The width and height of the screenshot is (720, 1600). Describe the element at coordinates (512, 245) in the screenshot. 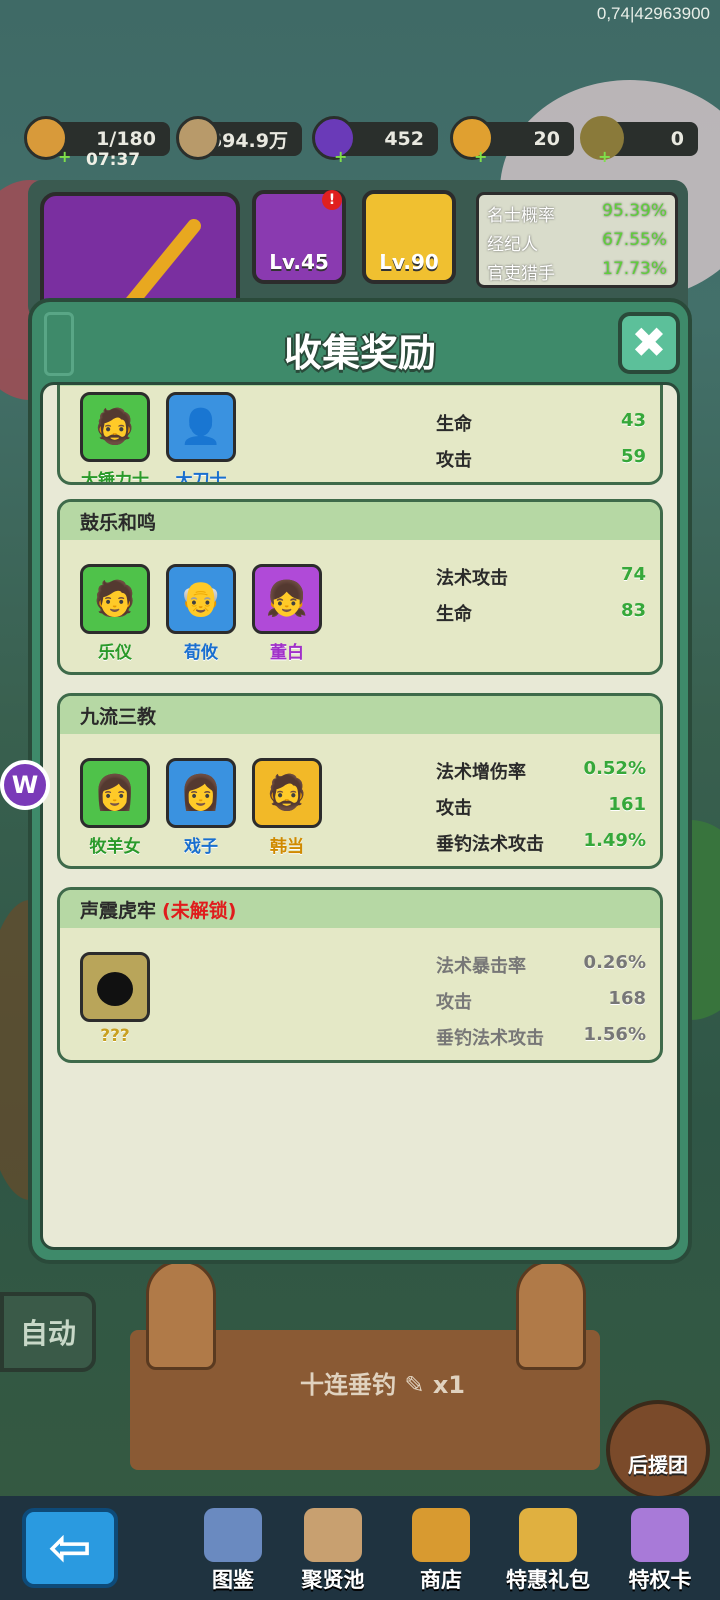

I see `top-stat-label: 经纪人` at that location.